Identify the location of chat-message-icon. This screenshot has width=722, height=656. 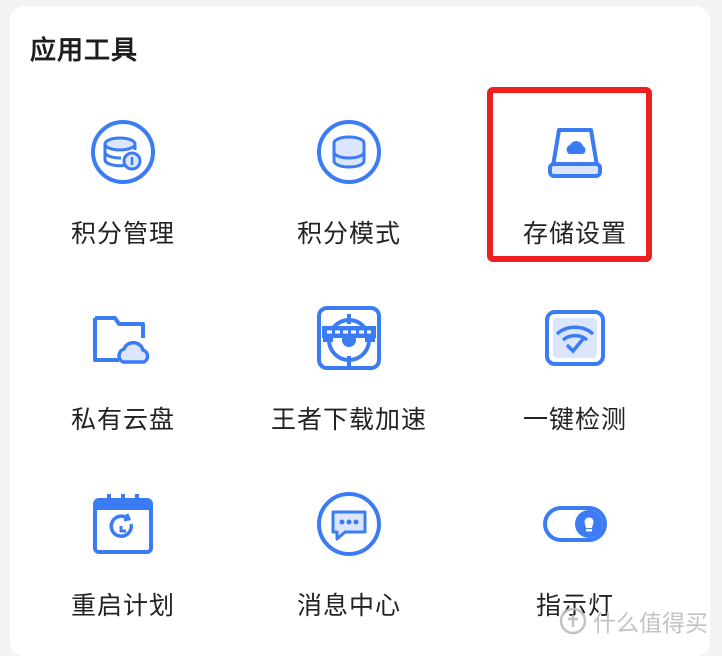
(349, 524).